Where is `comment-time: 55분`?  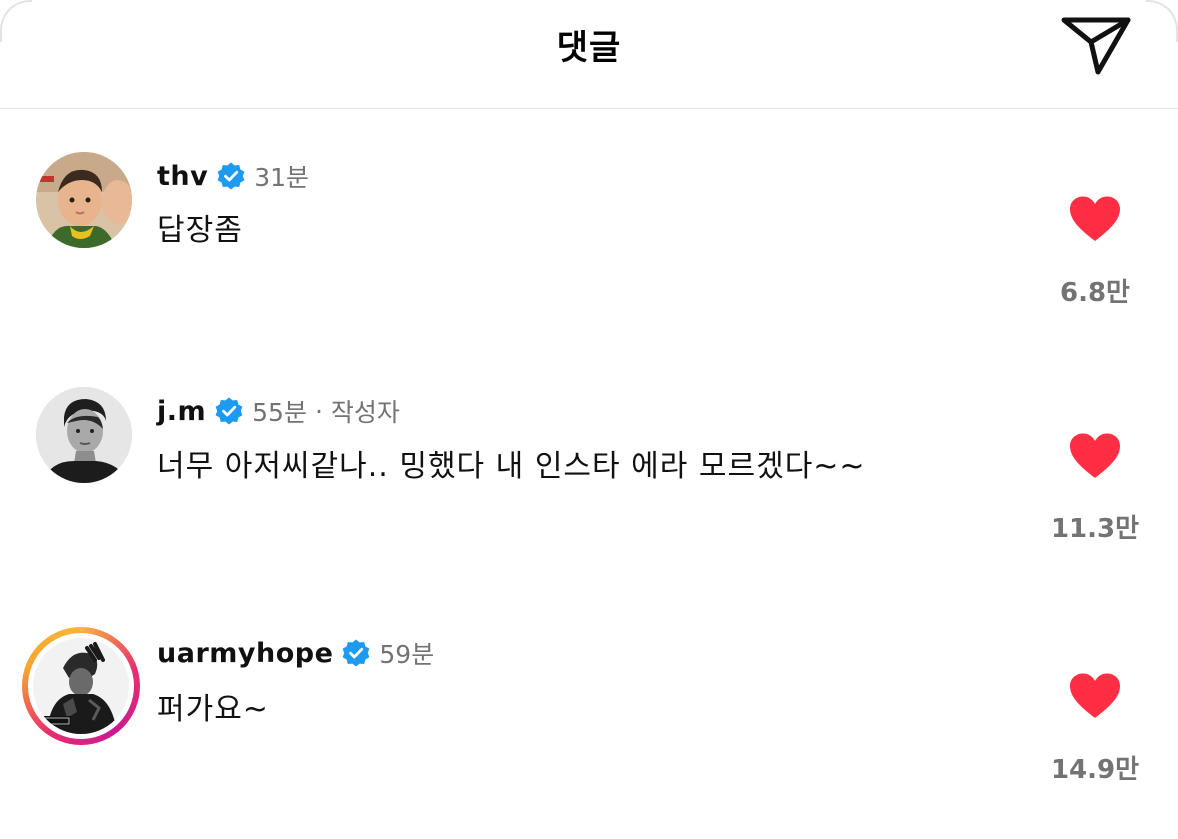
comment-time: 55분 is located at coordinates (279, 412).